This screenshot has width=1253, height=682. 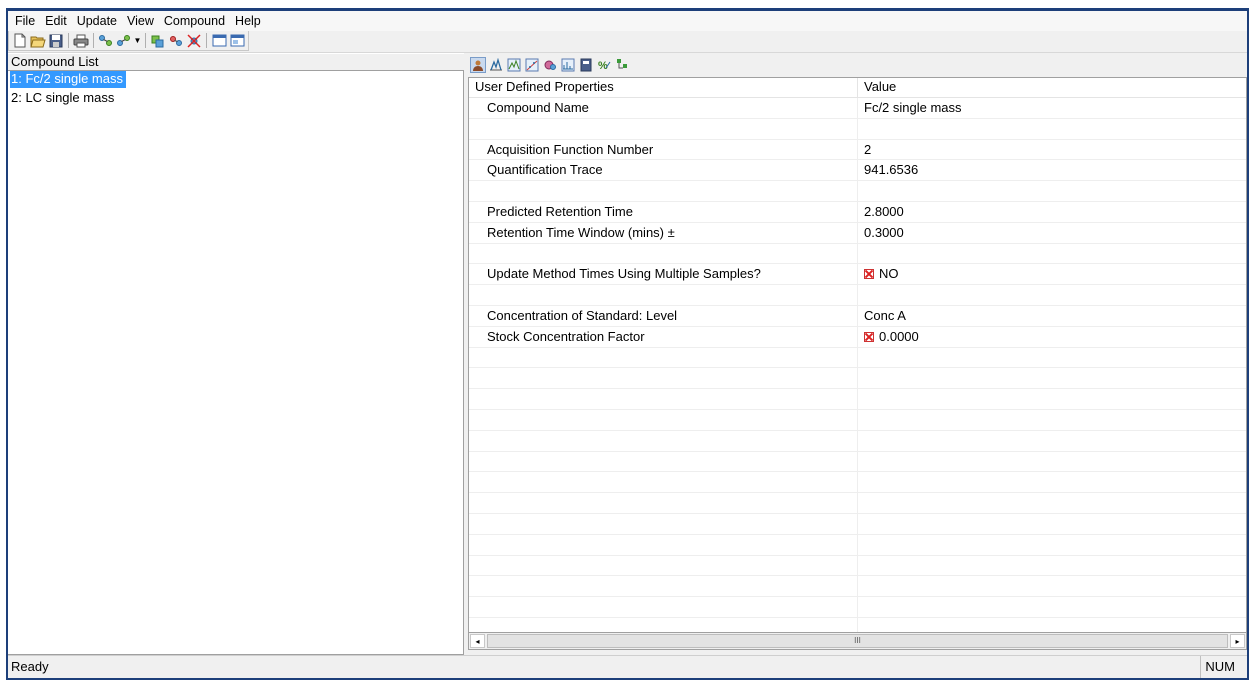 I want to click on move-compound-icon, so click(x=176, y=41).